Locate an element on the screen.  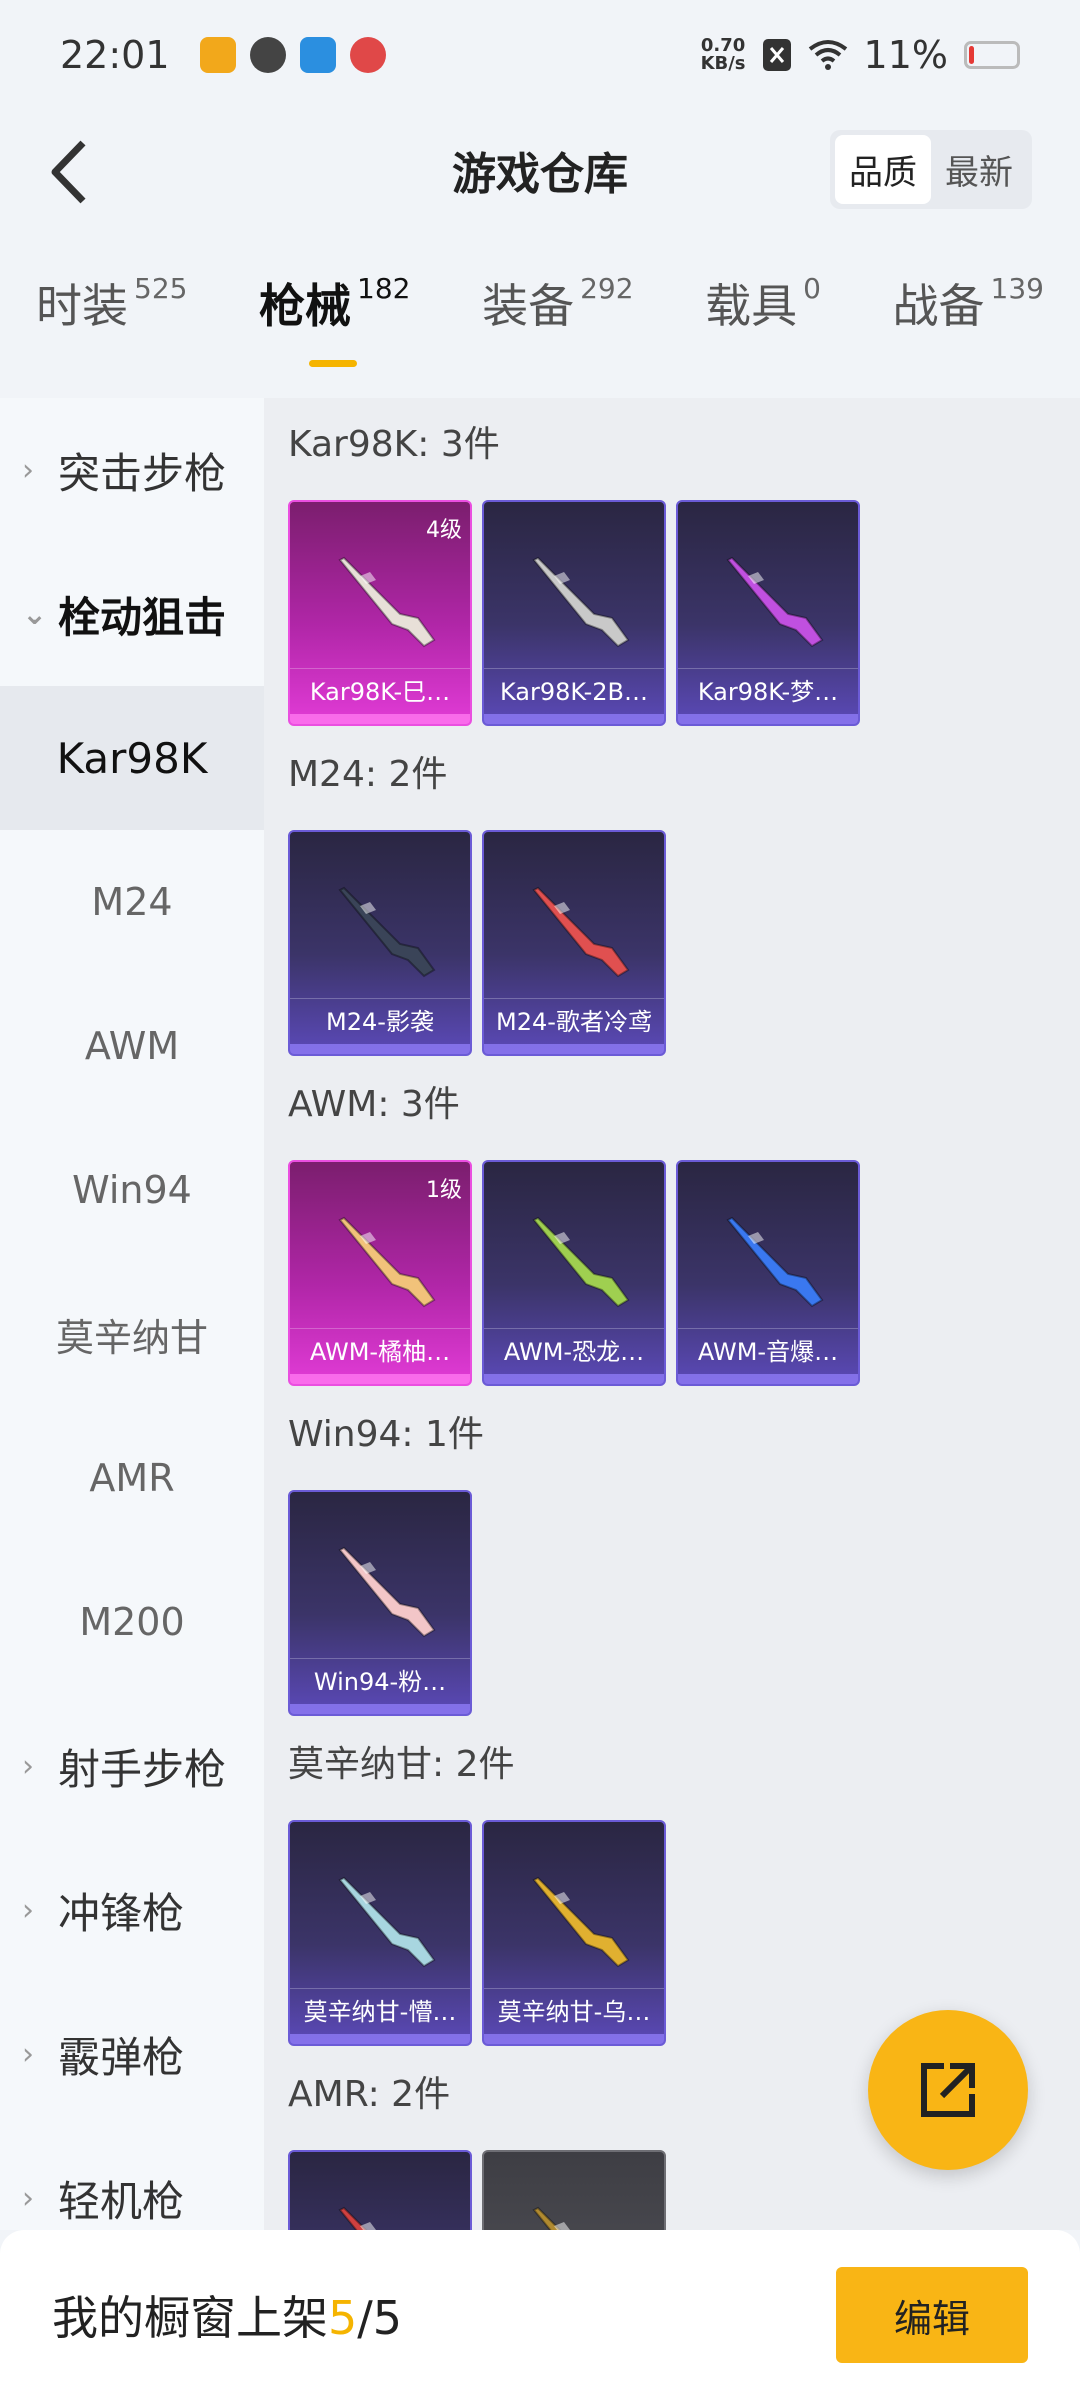
showcase-status: 我的橱窗上架 5 /5 is located at coordinates (227, 2318).